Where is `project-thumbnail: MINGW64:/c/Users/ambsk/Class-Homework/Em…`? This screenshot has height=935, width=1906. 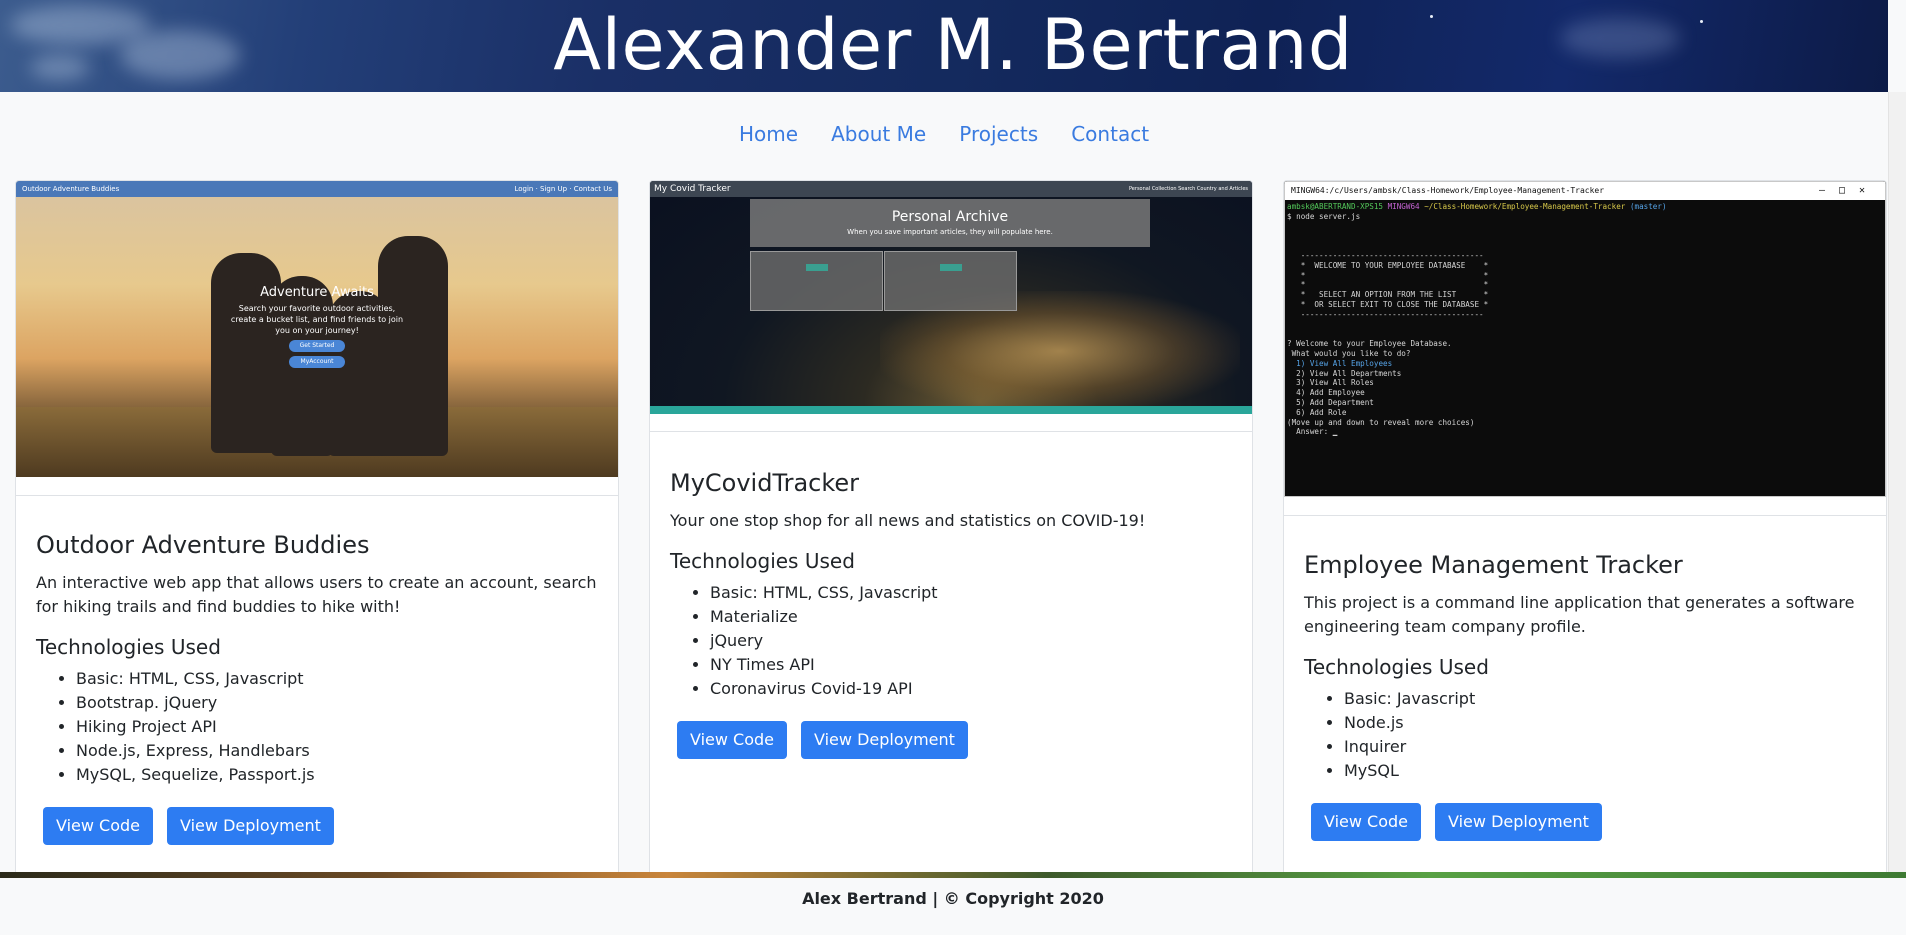 project-thumbnail: MINGW64:/c/Users/ambsk/Class-Homework/Em… is located at coordinates (1585, 339).